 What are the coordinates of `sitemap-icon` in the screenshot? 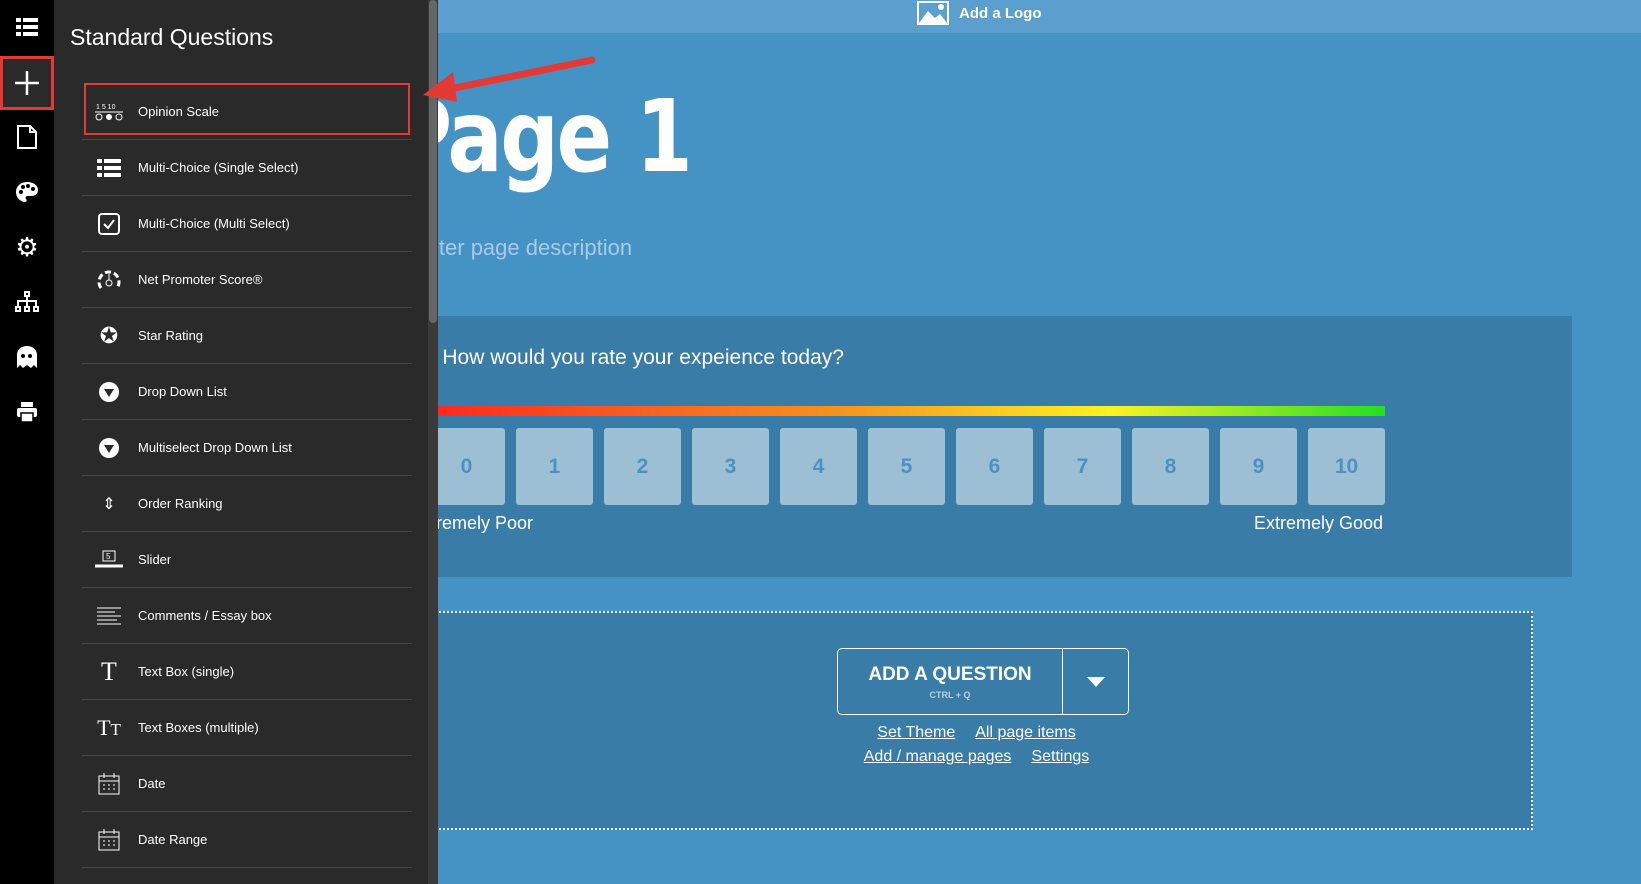 It's located at (27, 302).